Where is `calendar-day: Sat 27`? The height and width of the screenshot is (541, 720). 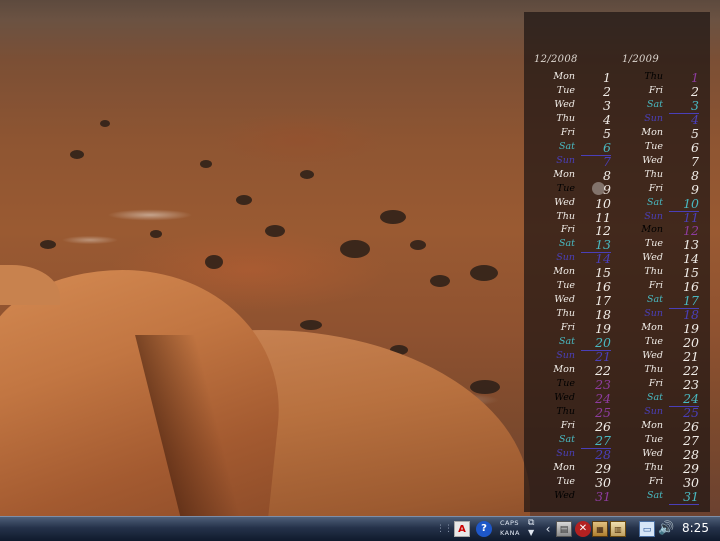 calendar-day: Sat 27 is located at coordinates (568, 441).